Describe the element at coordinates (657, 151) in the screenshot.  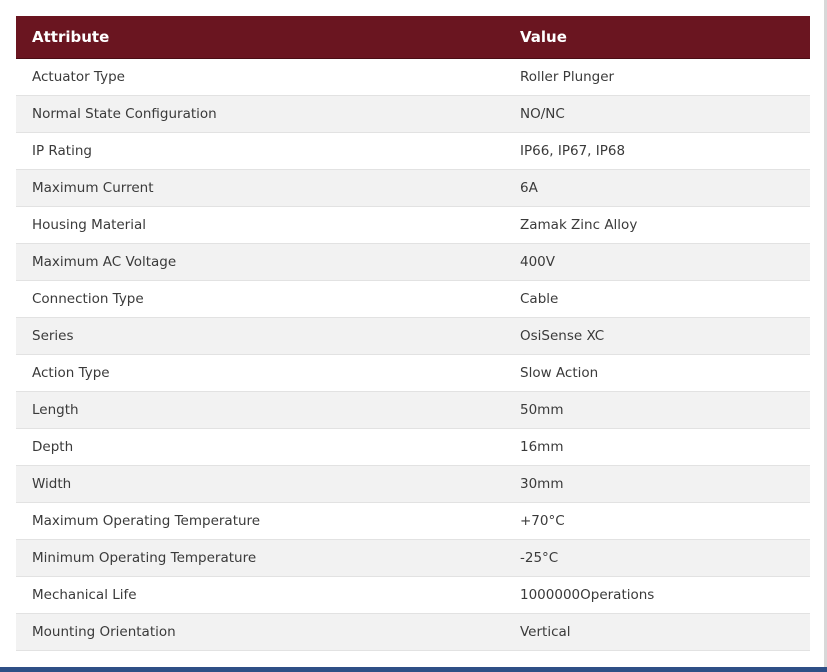
I see `value-cell: IP66, IP67, IP68` at that location.